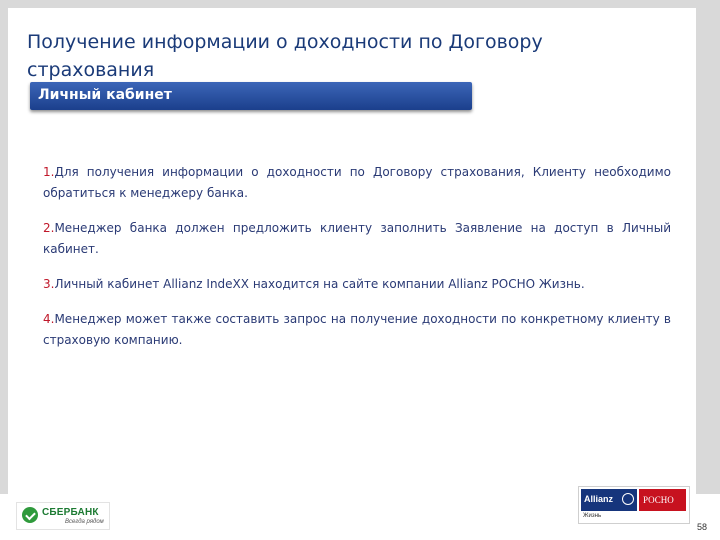 The height and width of the screenshot is (540, 720). I want to click on sberbank-logo-icon, so click(30, 515).